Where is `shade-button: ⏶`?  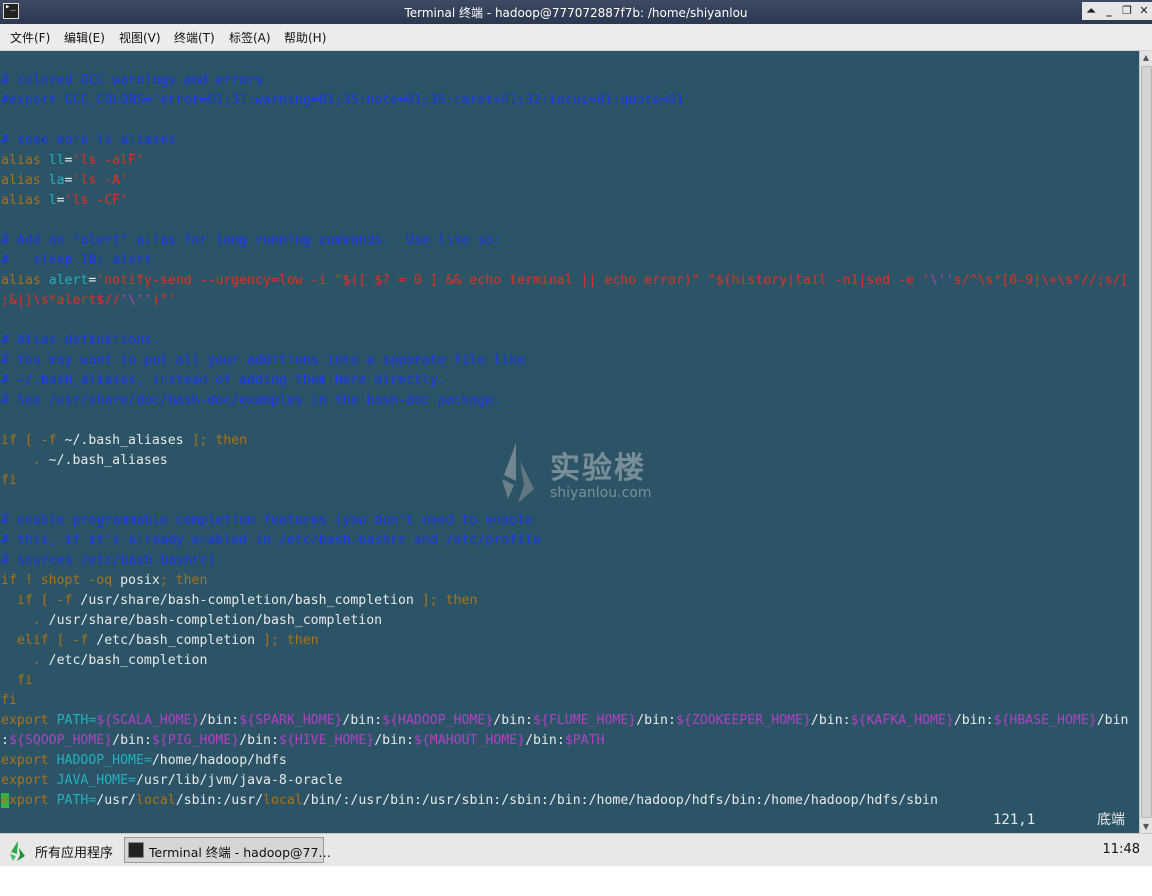
shade-button: ⏶ is located at coordinates (1091, 11).